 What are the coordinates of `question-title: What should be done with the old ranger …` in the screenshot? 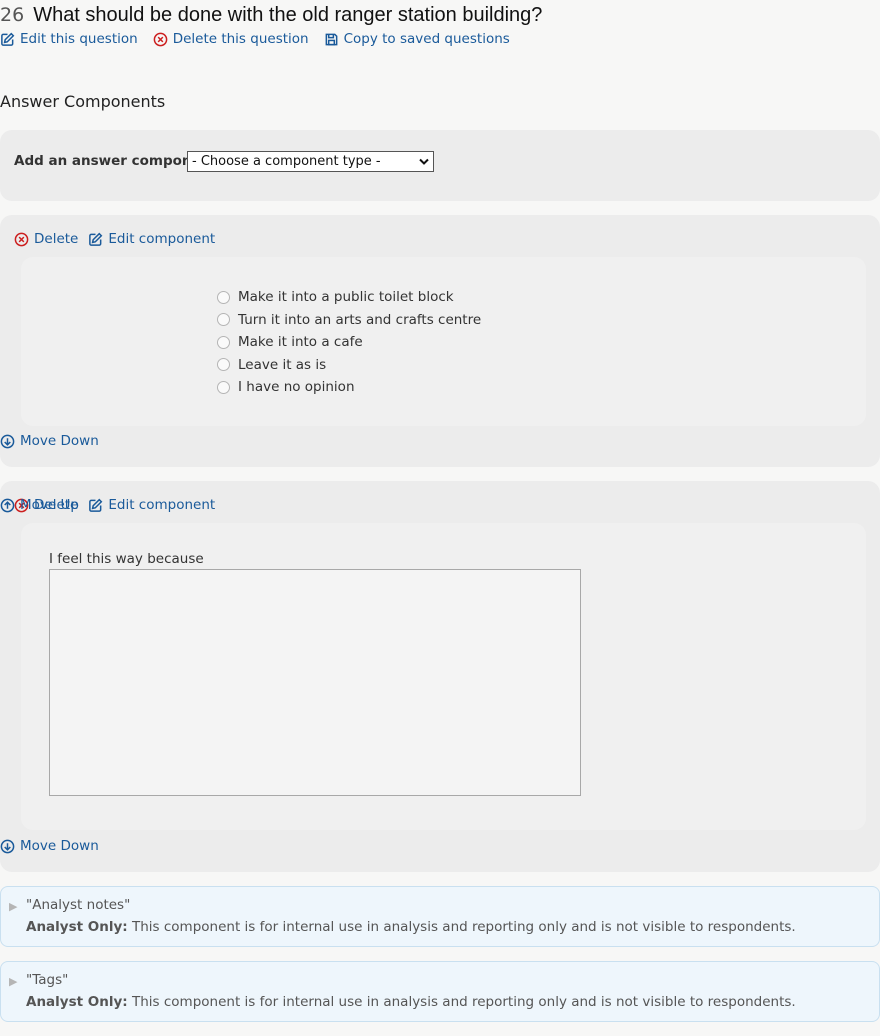 It's located at (288, 15).